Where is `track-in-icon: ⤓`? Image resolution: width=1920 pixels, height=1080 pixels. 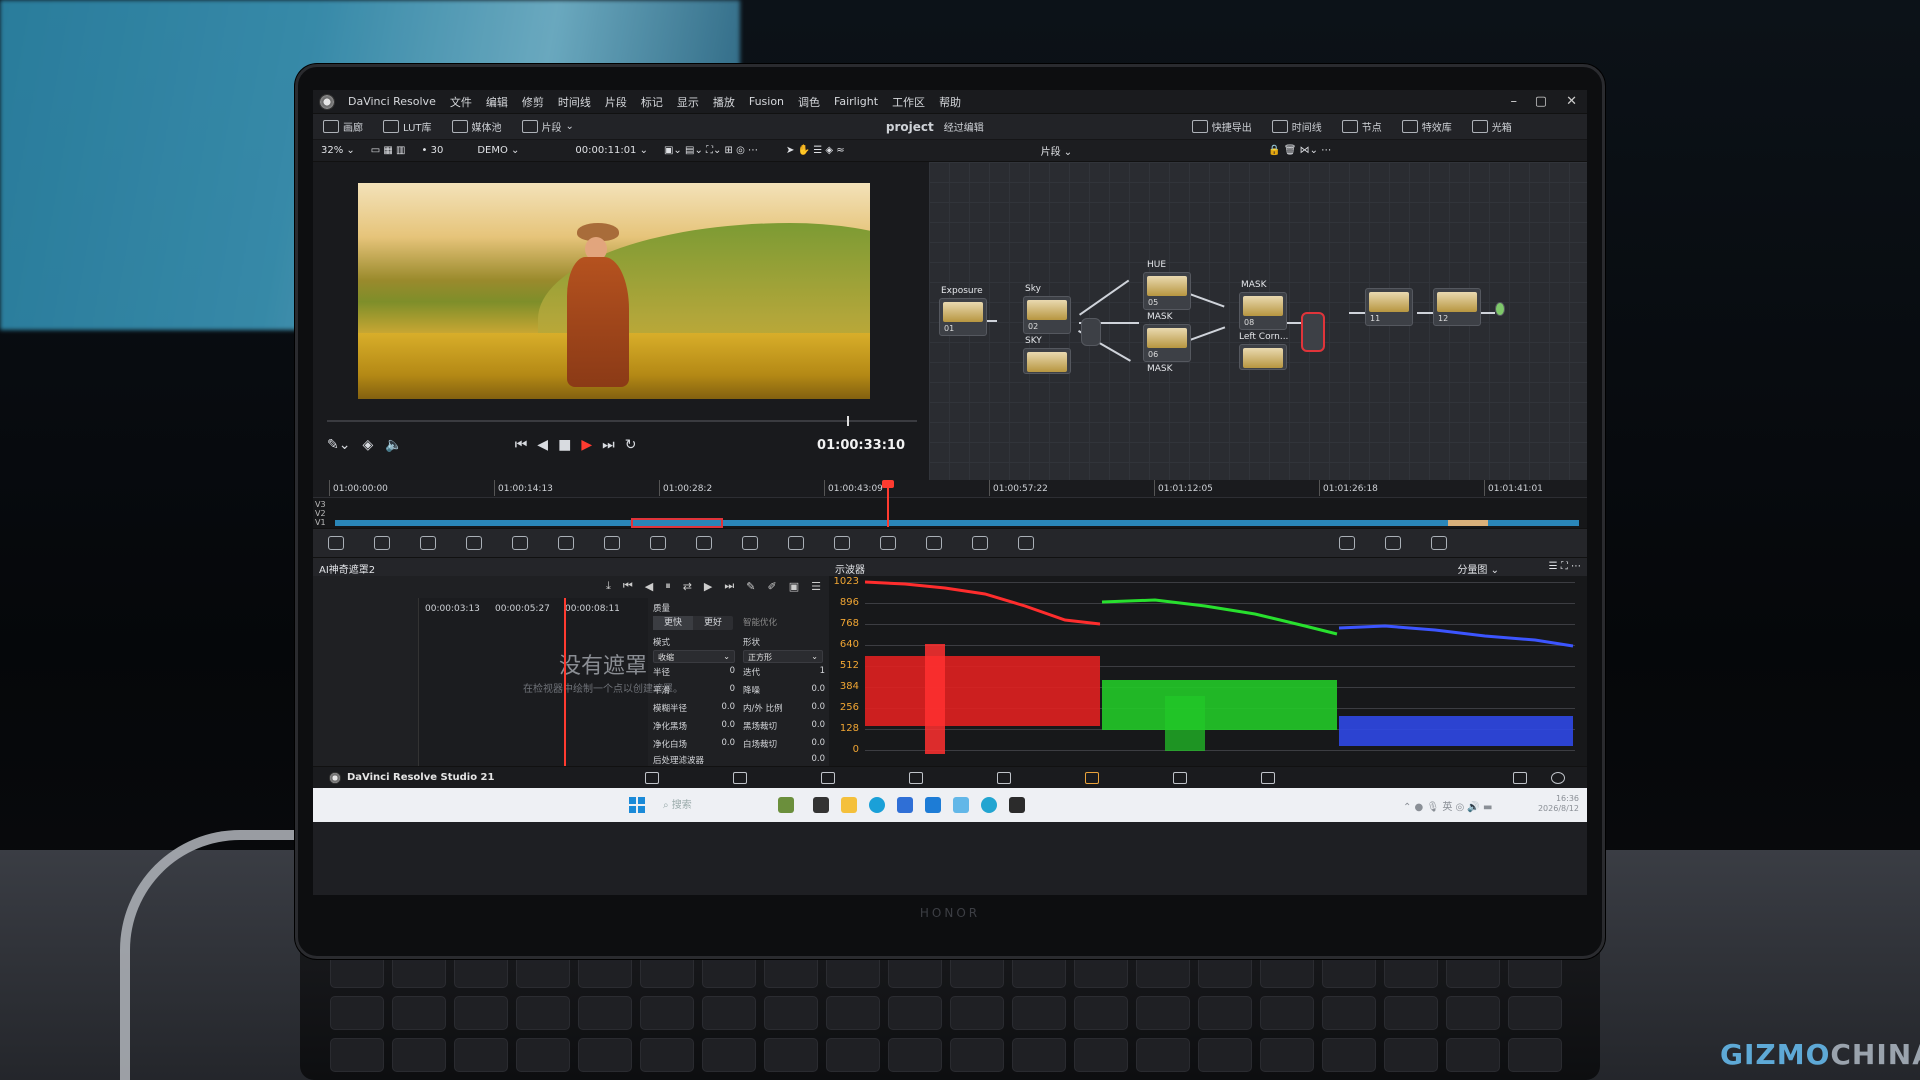 track-in-icon: ⤓ is located at coordinates (608, 586).